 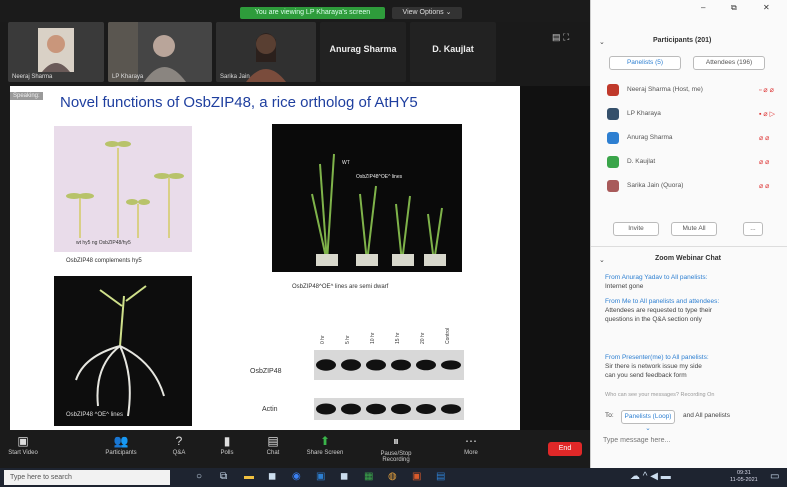 I want to click on panel-title: Participants (201), so click(x=682, y=40).